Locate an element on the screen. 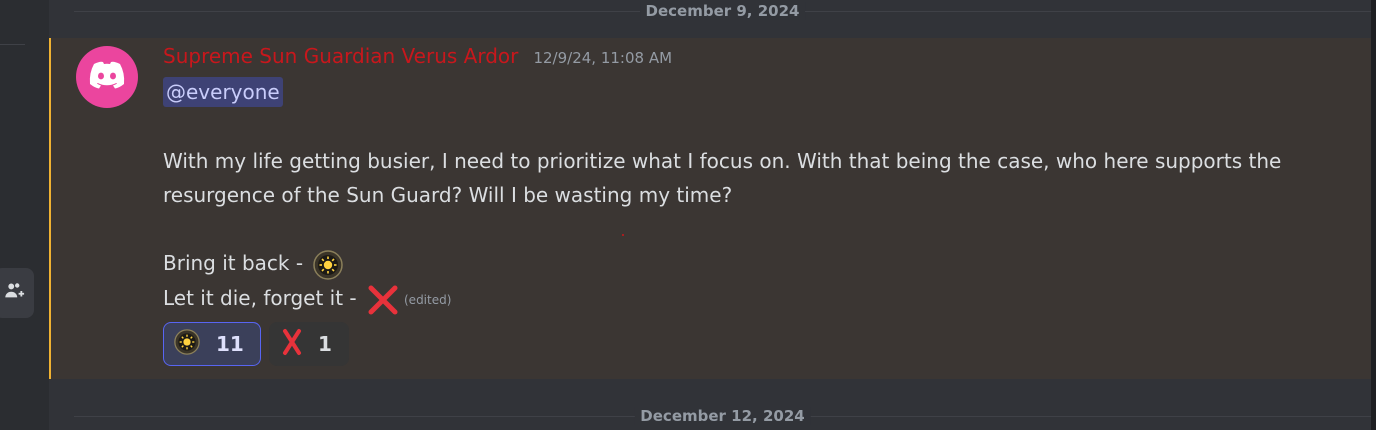 The width and height of the screenshot is (1376, 430). channel-sidebar is located at coordinates (24, 215).